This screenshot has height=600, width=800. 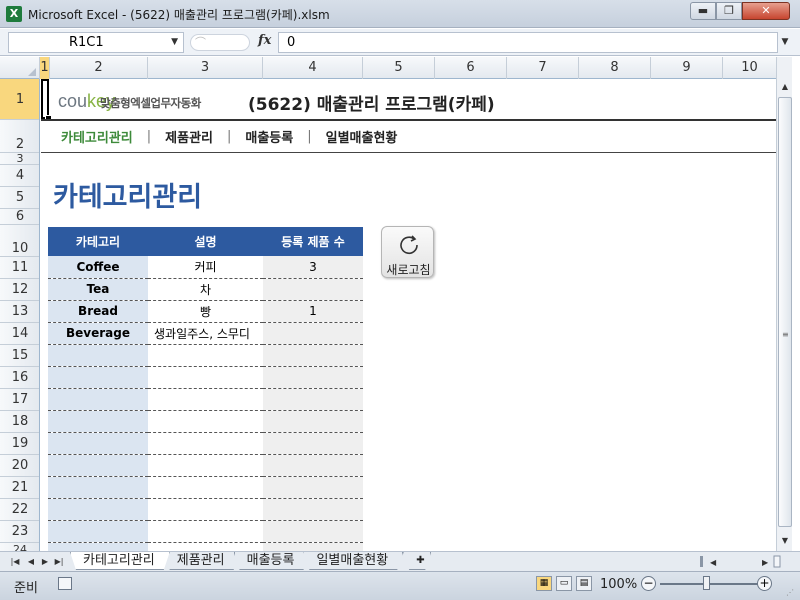 What do you see at coordinates (19, 136) in the screenshot?
I see `row-header: 2` at bounding box center [19, 136].